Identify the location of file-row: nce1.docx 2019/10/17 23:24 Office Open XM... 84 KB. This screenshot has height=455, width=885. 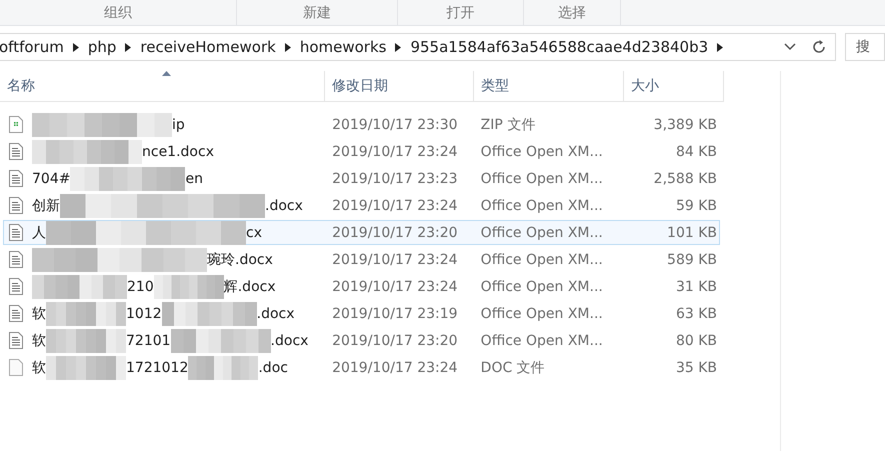
(361, 151).